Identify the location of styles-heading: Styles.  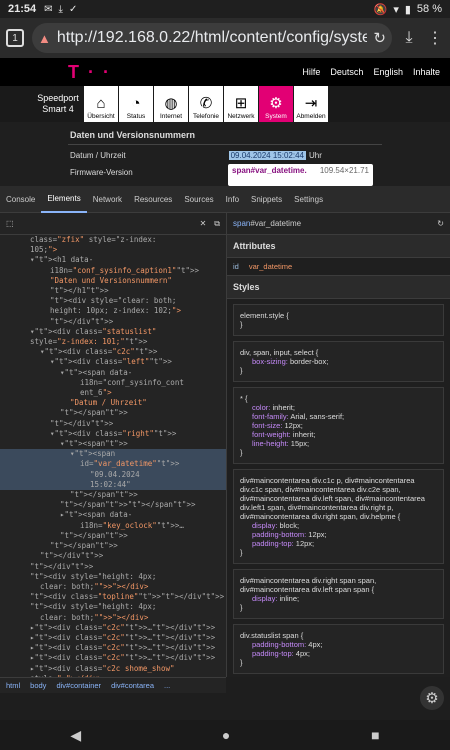
(338, 287).